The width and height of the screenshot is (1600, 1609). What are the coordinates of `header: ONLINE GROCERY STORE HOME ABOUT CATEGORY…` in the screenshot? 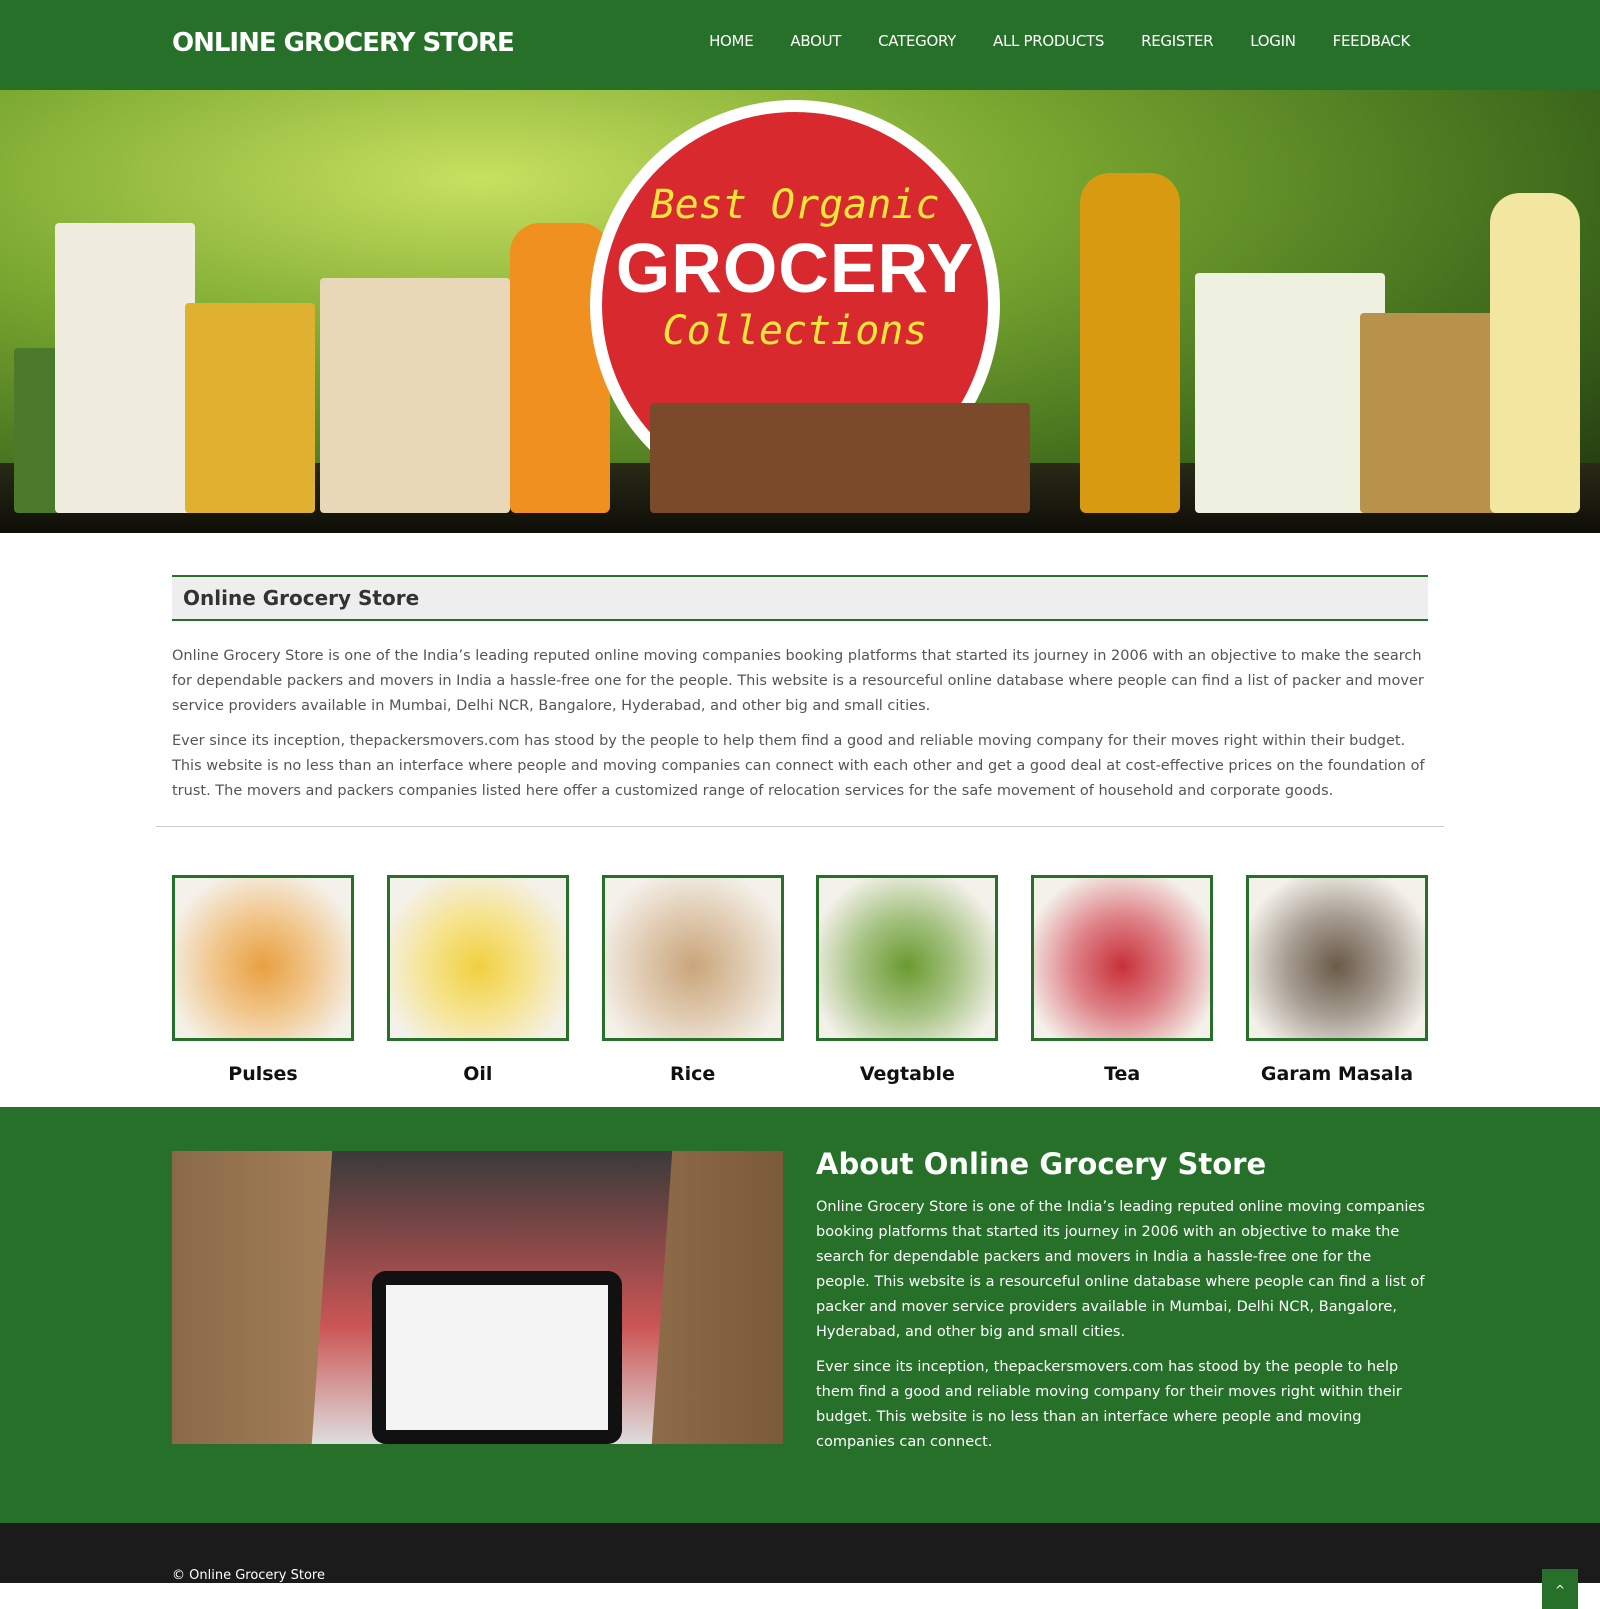 It's located at (800, 45).